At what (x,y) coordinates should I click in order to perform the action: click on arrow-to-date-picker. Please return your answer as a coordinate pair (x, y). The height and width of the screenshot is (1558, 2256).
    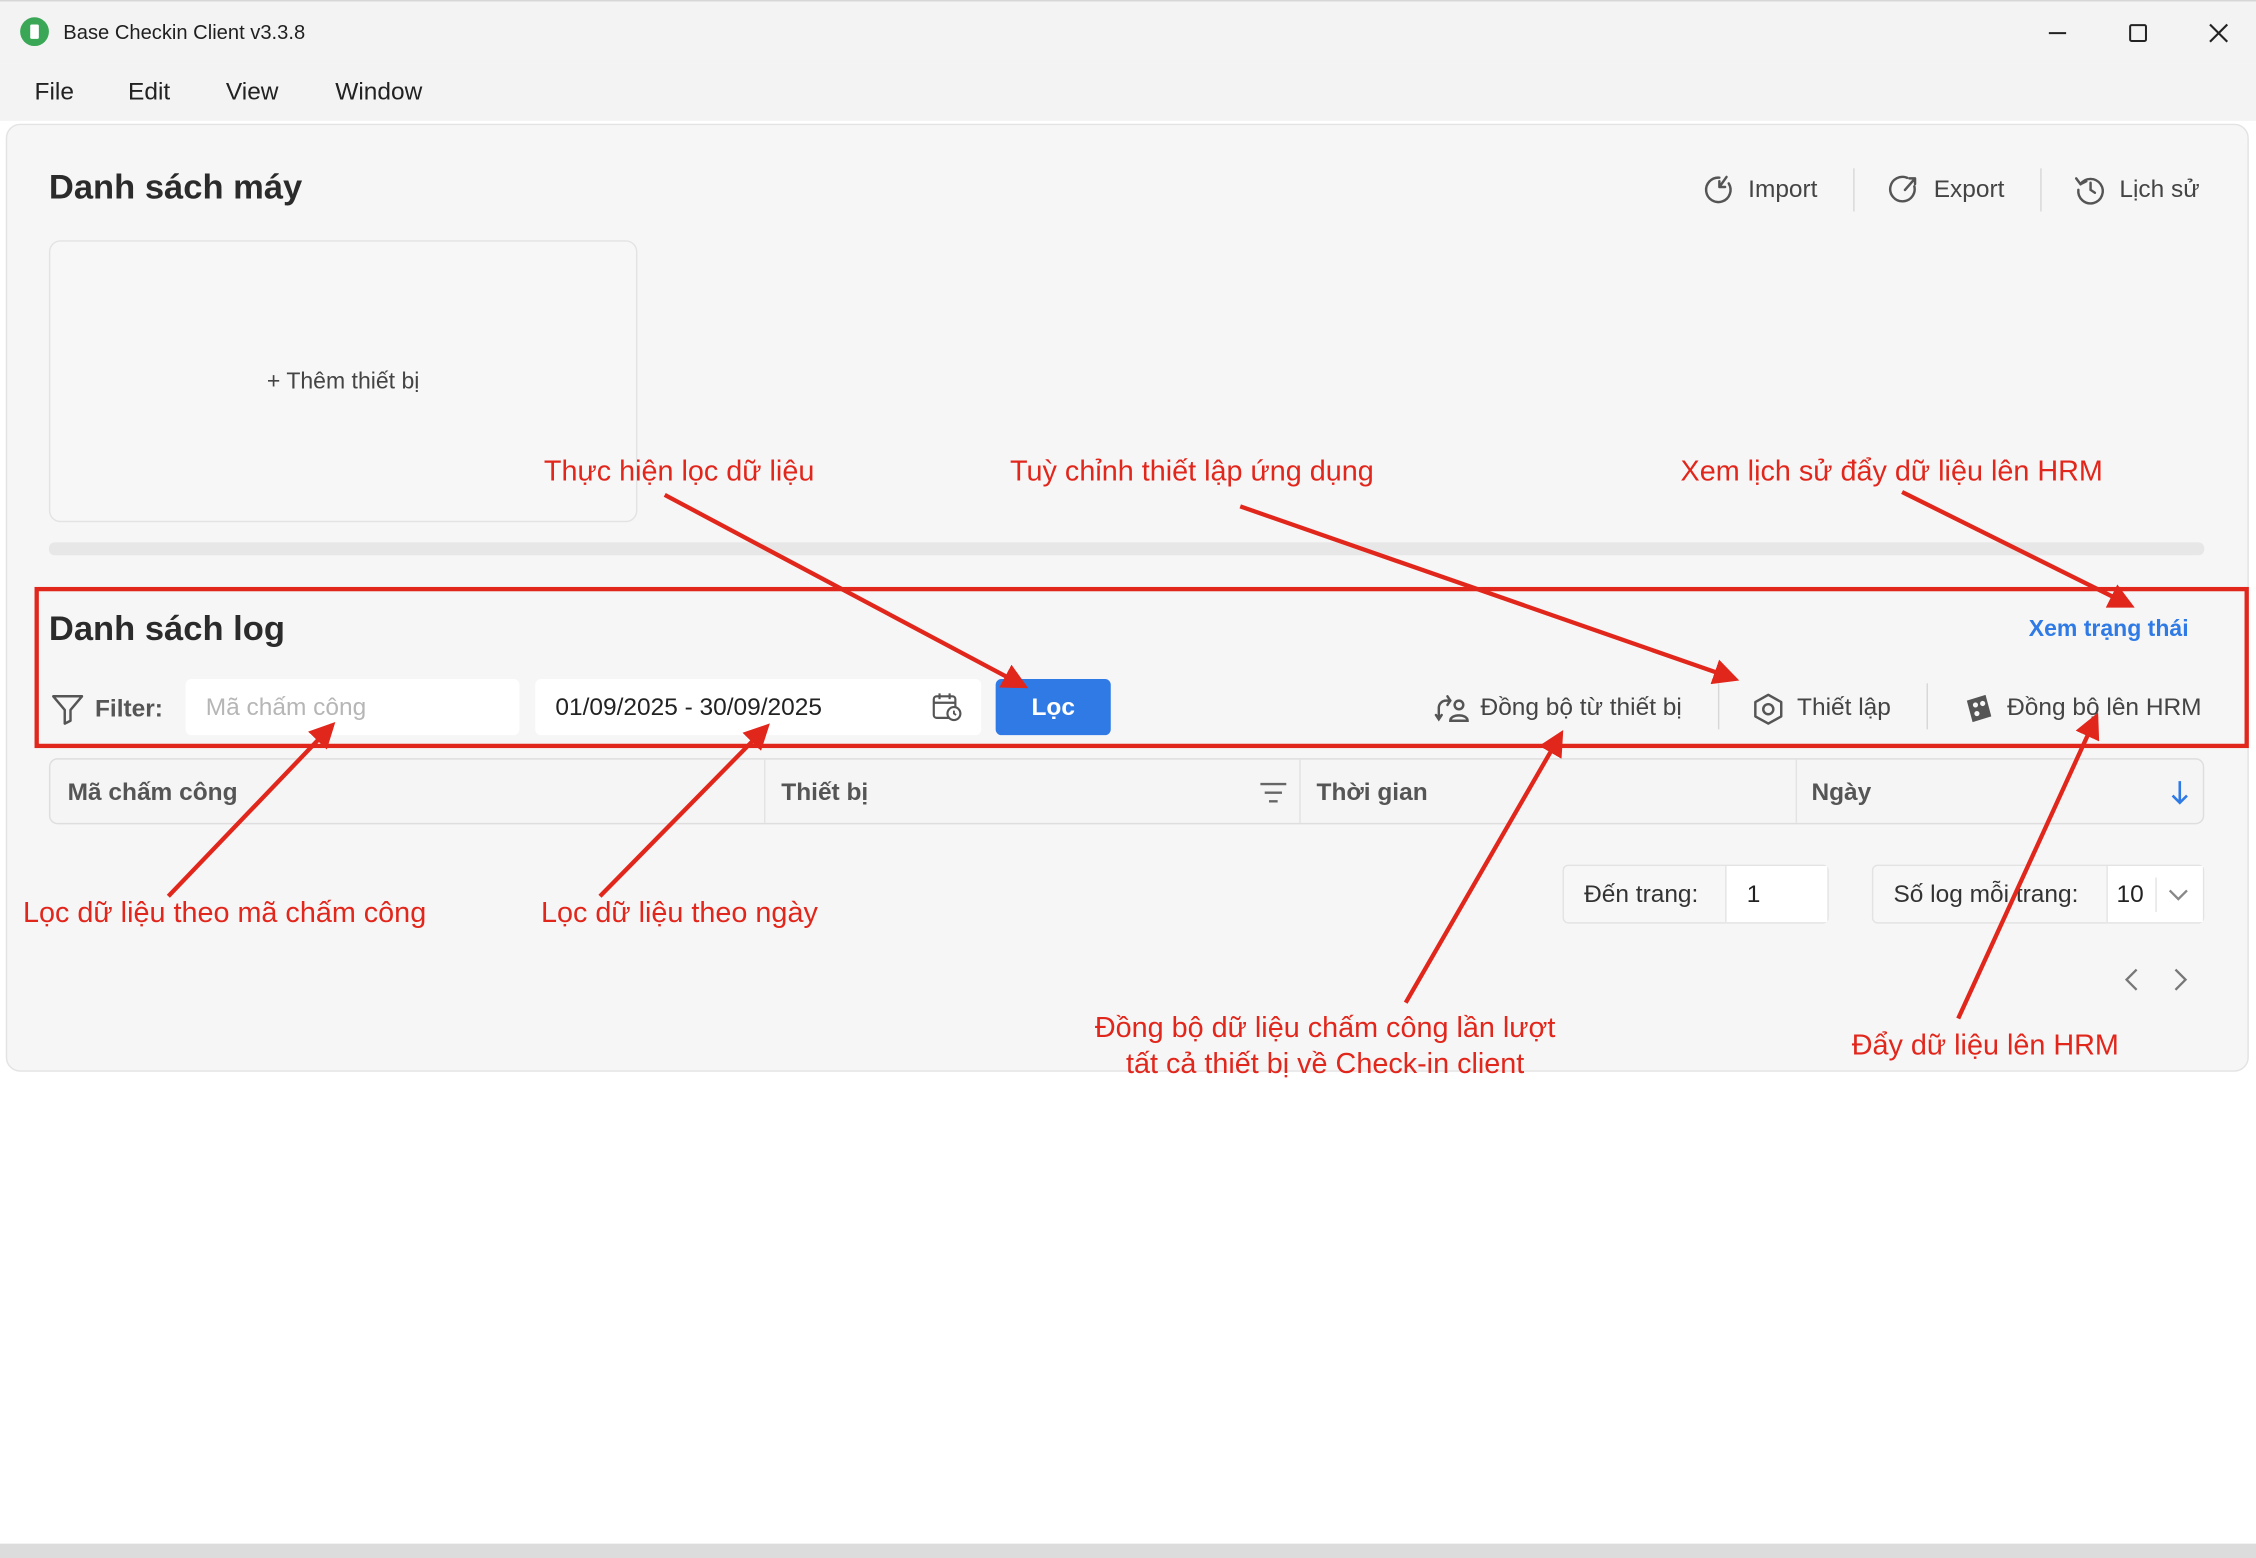
    Looking at the image, I should click on (684, 810).